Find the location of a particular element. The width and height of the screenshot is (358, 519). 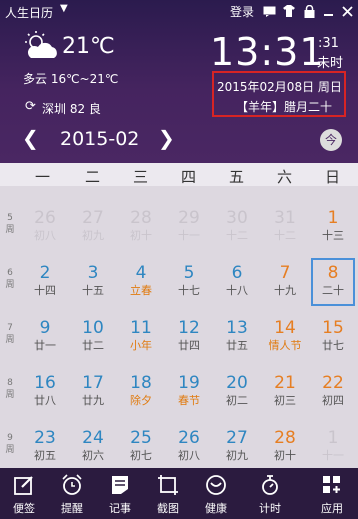

lunar-date: 【羊年】腊月二十 is located at coordinates (284, 107).